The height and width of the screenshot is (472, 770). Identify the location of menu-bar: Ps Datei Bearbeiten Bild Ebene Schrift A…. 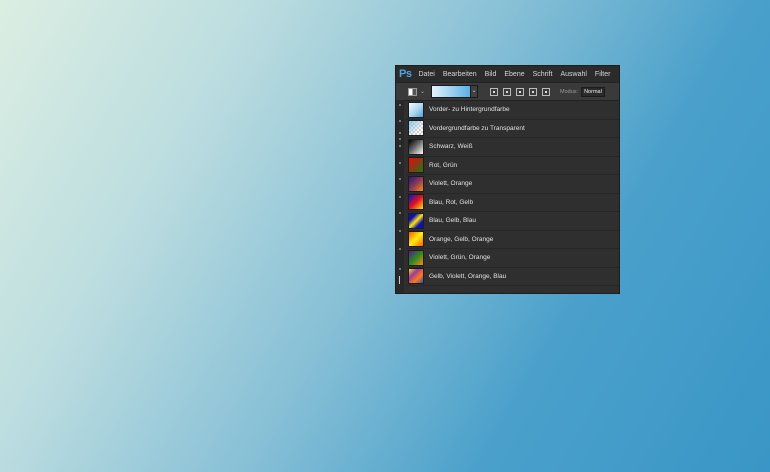
(507, 74).